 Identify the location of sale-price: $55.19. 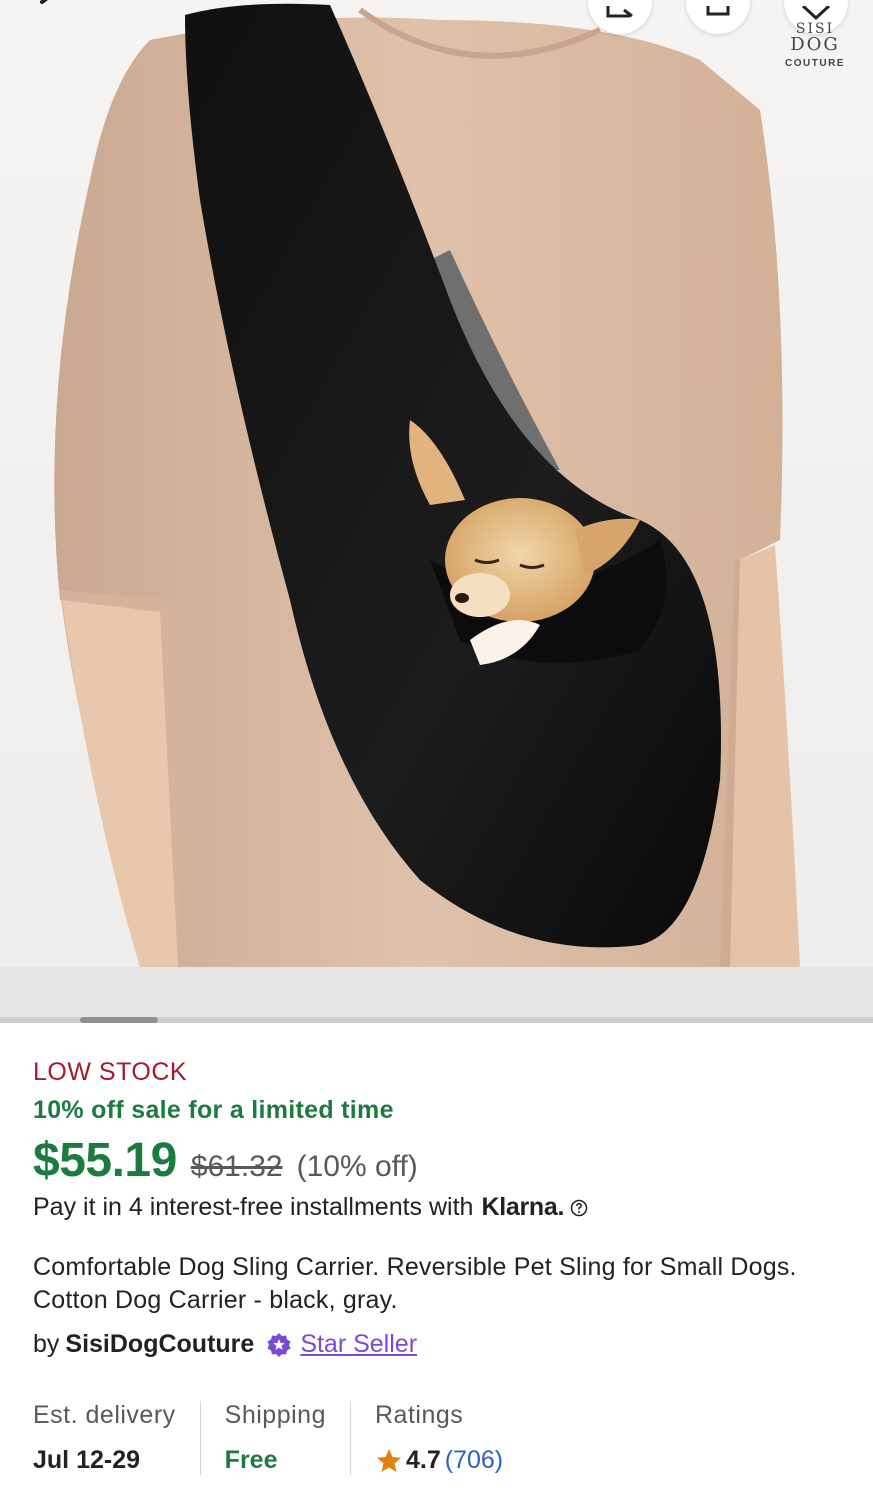
(105, 1160).